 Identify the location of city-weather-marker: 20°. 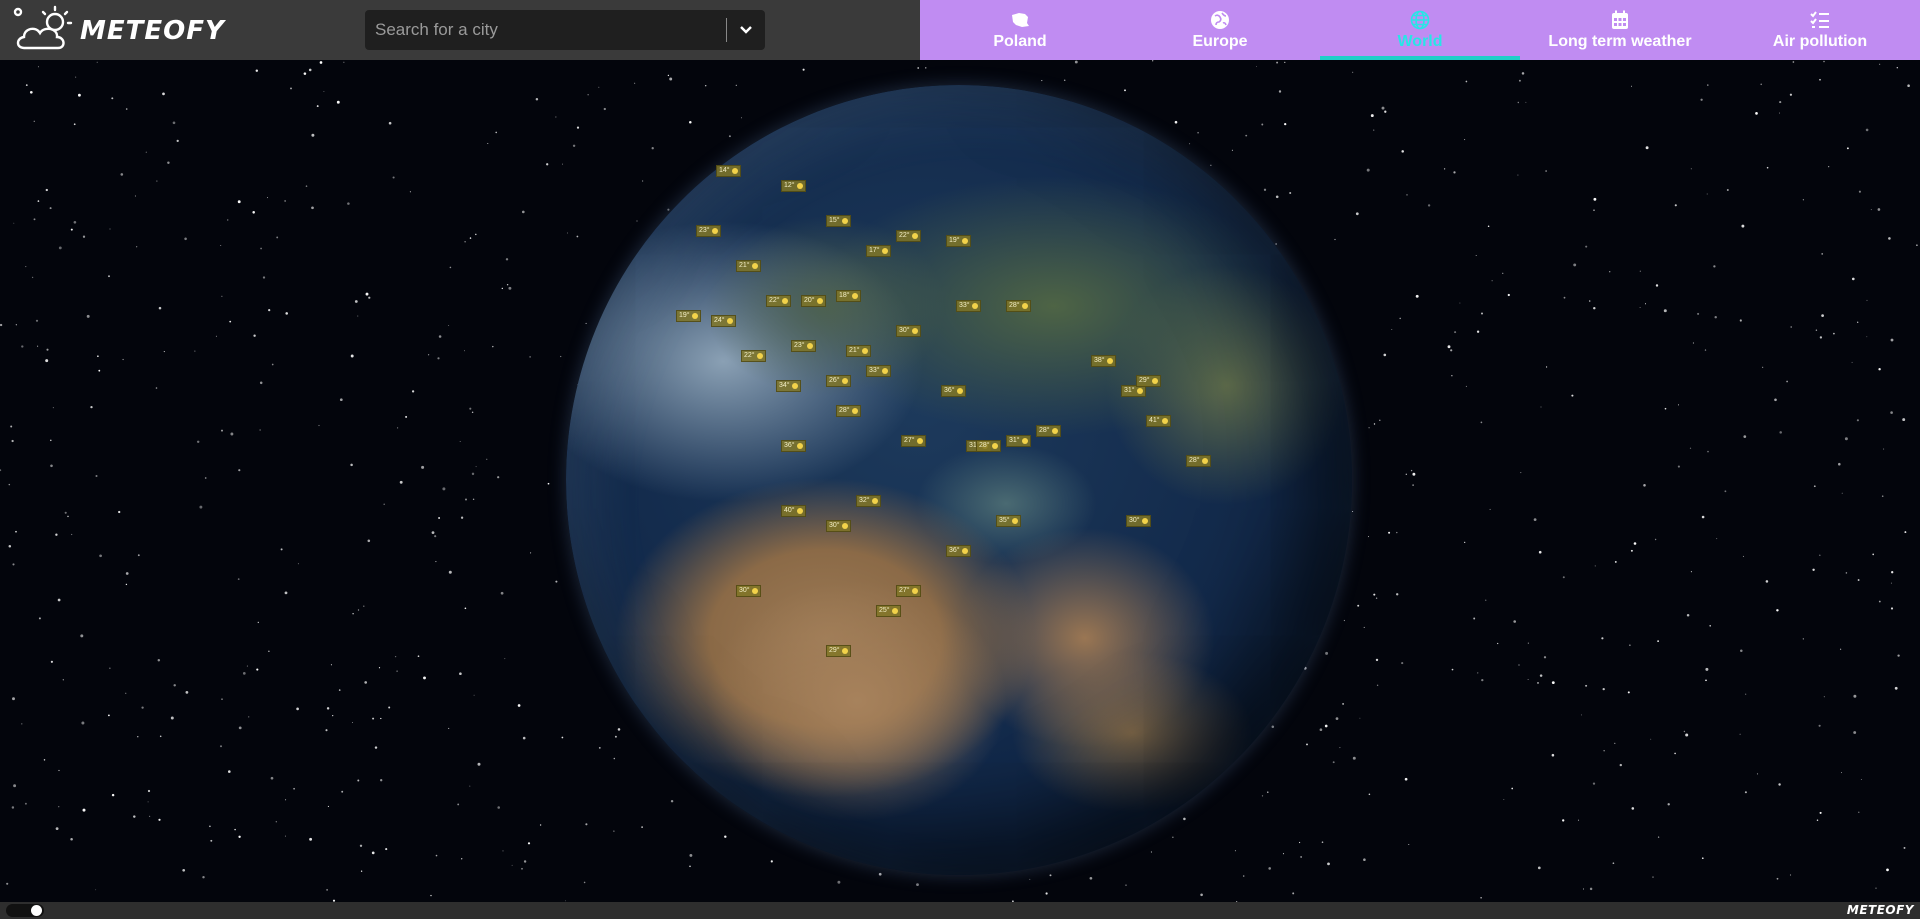
(813, 301).